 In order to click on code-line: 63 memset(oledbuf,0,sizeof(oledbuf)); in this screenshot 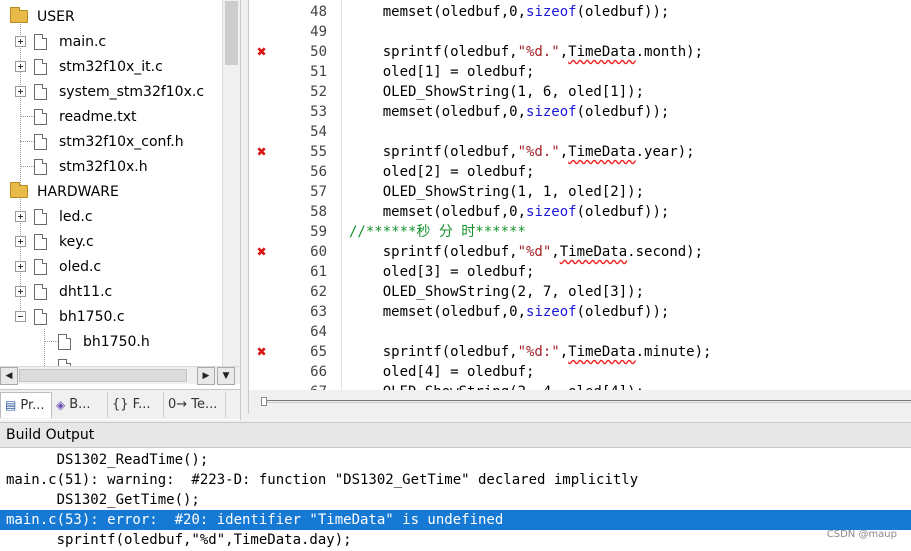, I will do `click(580, 312)`.